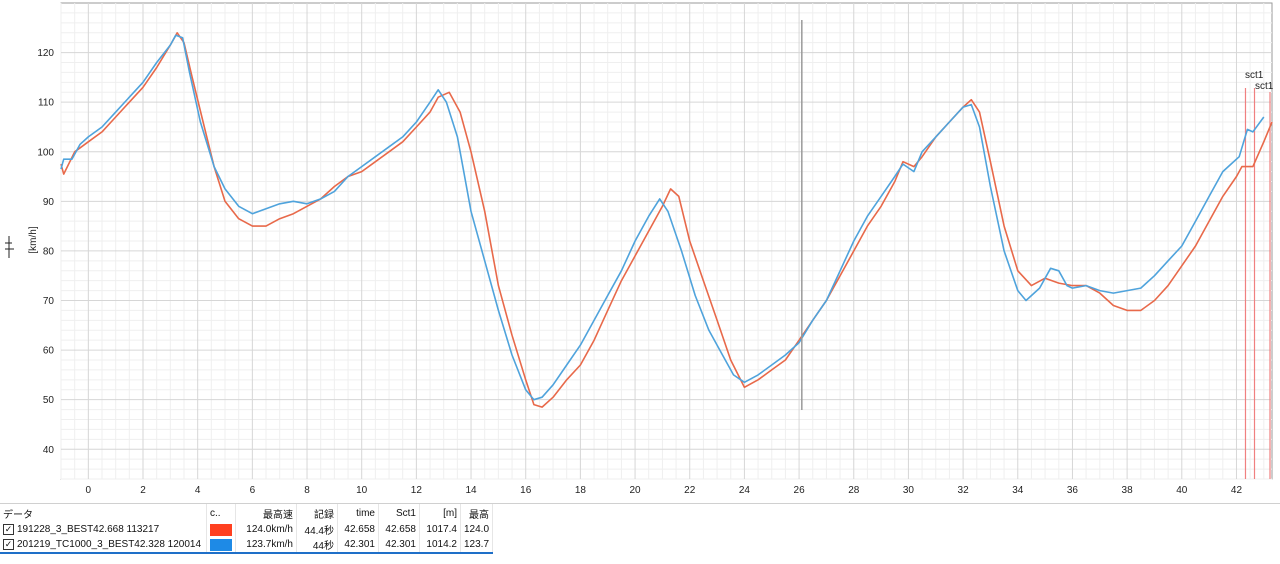  I want to click on series-name: 191228_3_BEST42.668 113217, so click(88, 530).